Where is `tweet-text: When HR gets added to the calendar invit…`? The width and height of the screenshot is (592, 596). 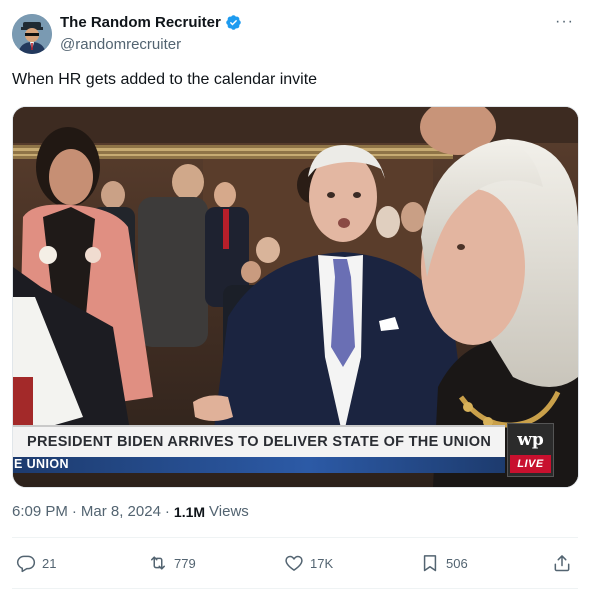
tweet-text: When HR gets added to the calendar invit… is located at coordinates (165, 79).